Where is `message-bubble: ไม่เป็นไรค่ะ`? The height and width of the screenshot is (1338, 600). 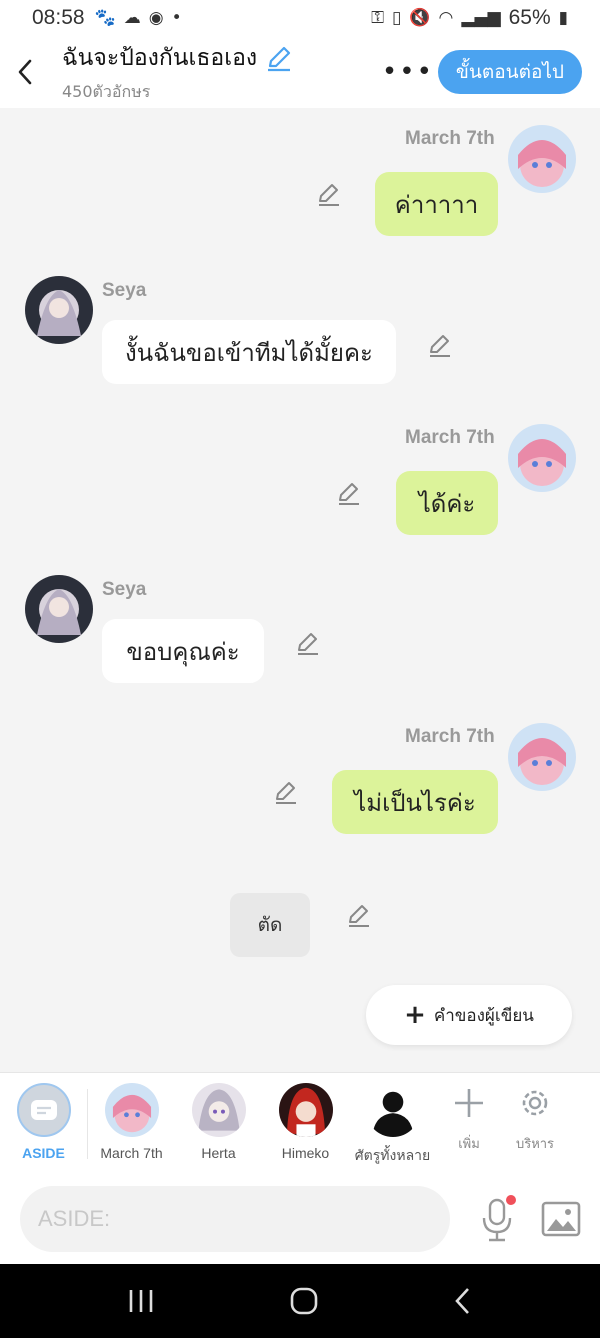 message-bubble: ไม่เป็นไรค่ะ is located at coordinates (415, 802).